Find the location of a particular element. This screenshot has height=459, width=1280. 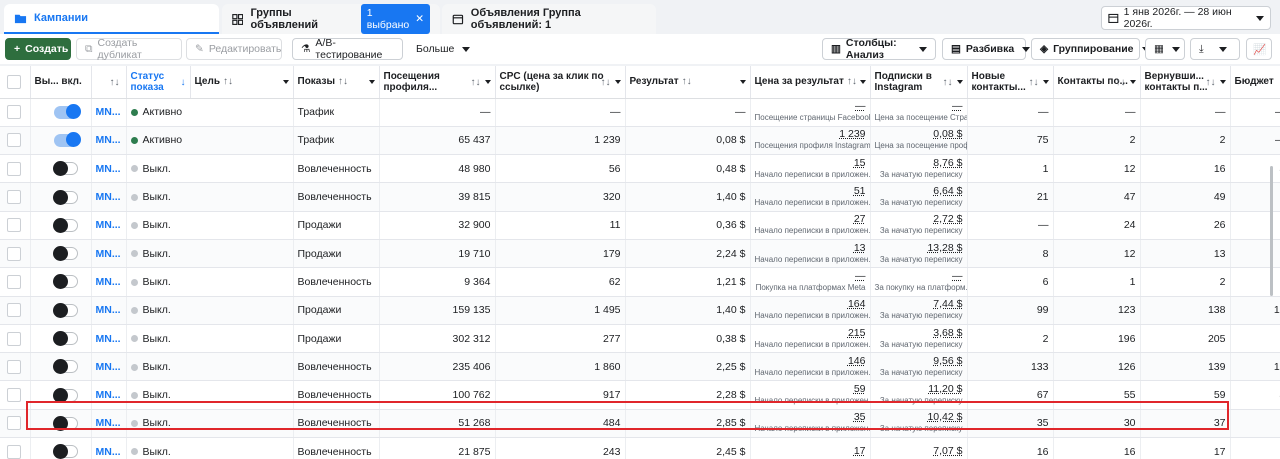

result-value: 146 is located at coordinates (810, 361).